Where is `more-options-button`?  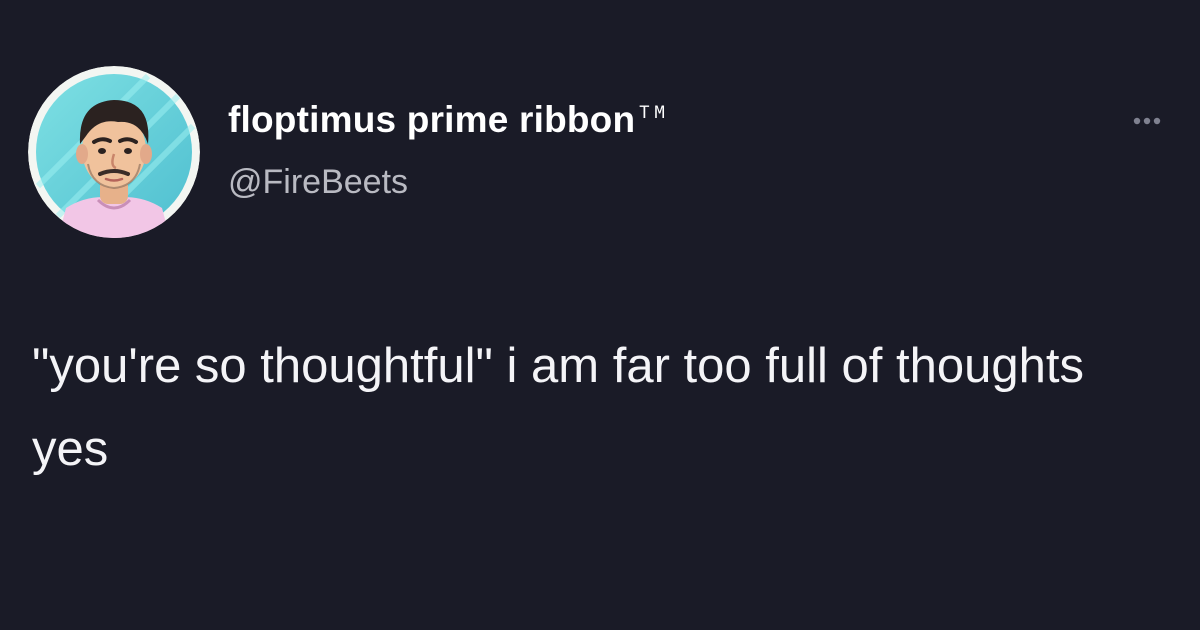
more-options-button is located at coordinates (1145, 121).